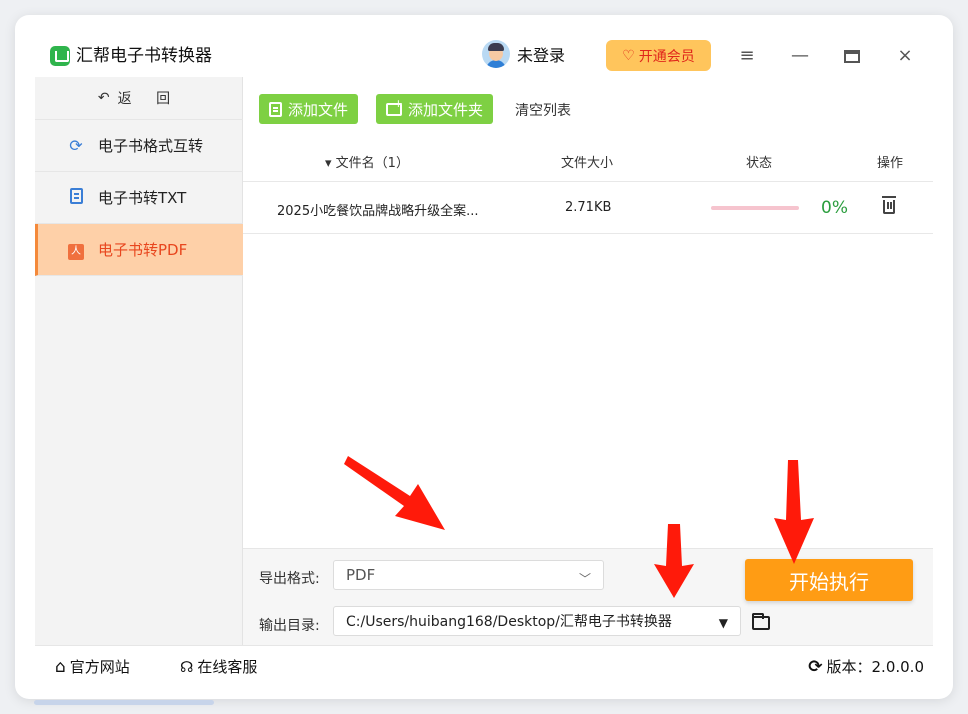 The height and width of the screenshot is (714, 968). I want to click on app-title: 汇帮电子书转换器, so click(144, 56).